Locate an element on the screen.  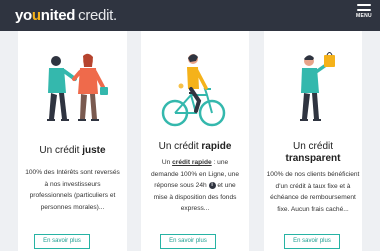
info-icon: i is located at coordinates (212, 185).